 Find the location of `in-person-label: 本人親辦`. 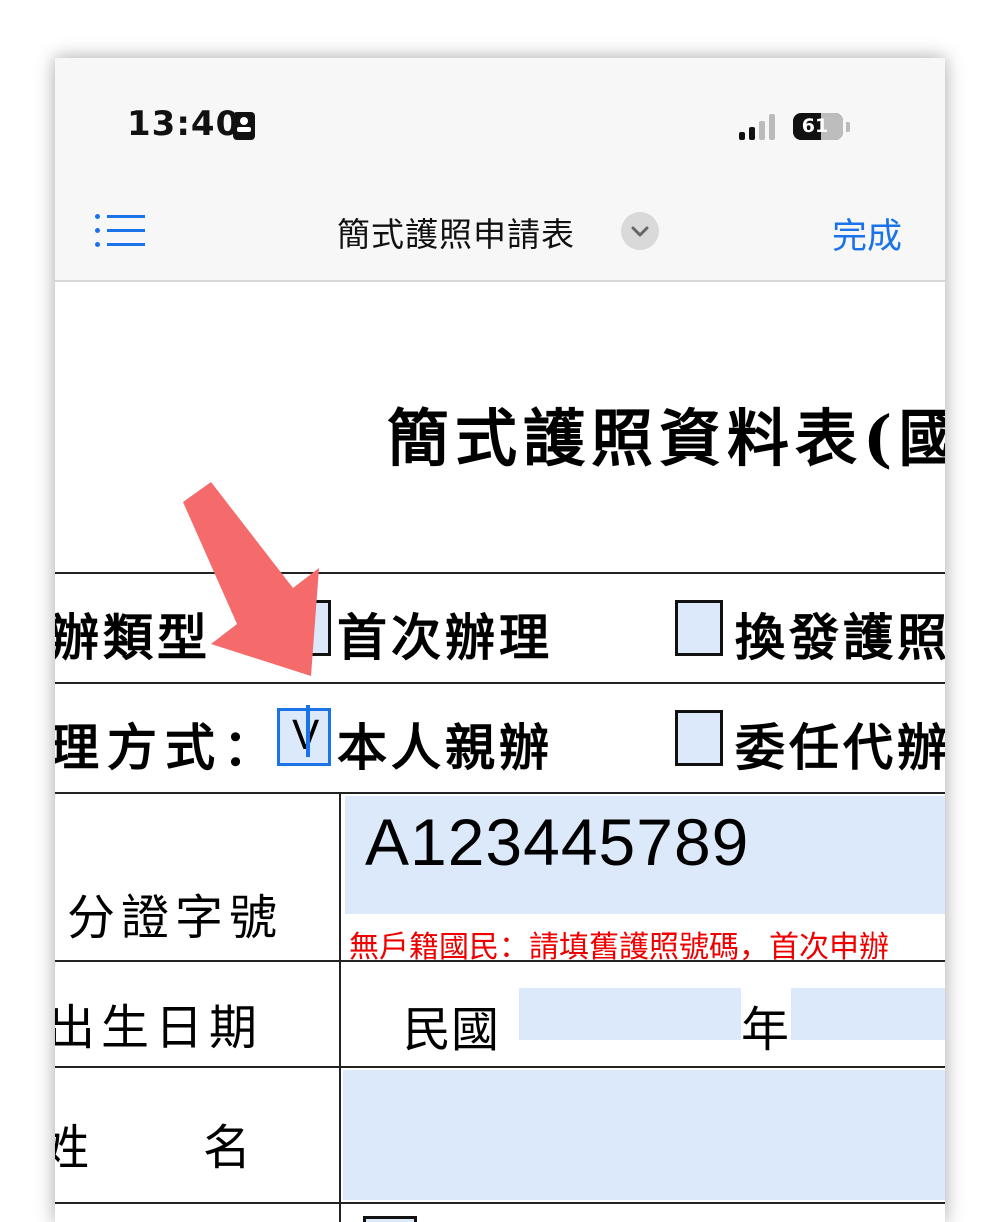

in-person-label: 本人親辦 is located at coordinates (445, 747).